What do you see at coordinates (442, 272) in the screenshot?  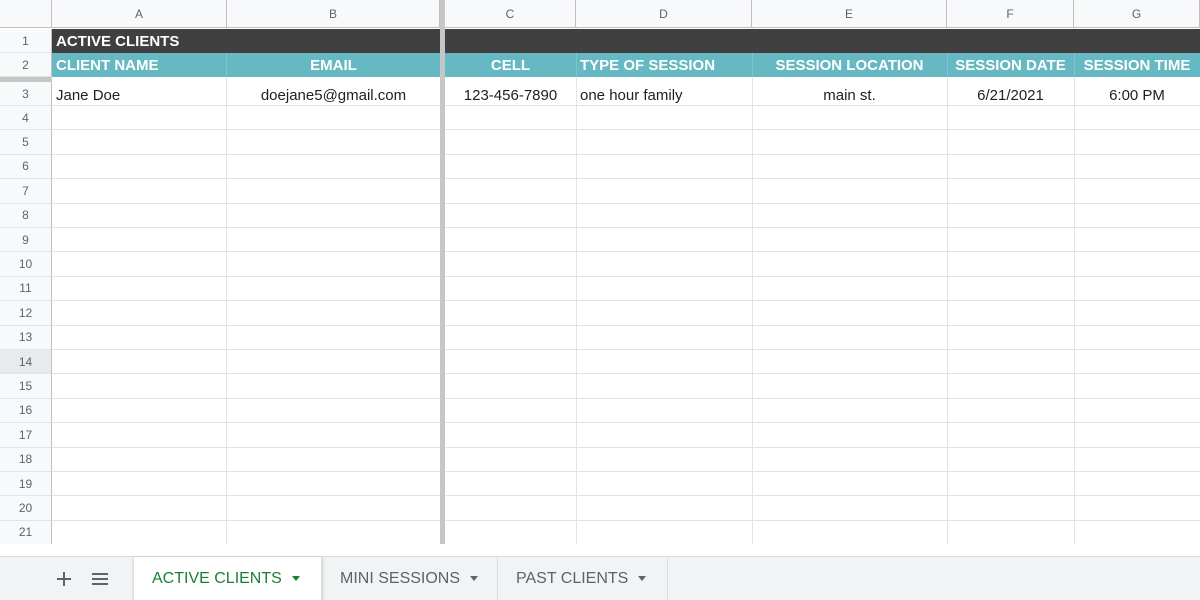 I see `frozen-column-handle` at bounding box center [442, 272].